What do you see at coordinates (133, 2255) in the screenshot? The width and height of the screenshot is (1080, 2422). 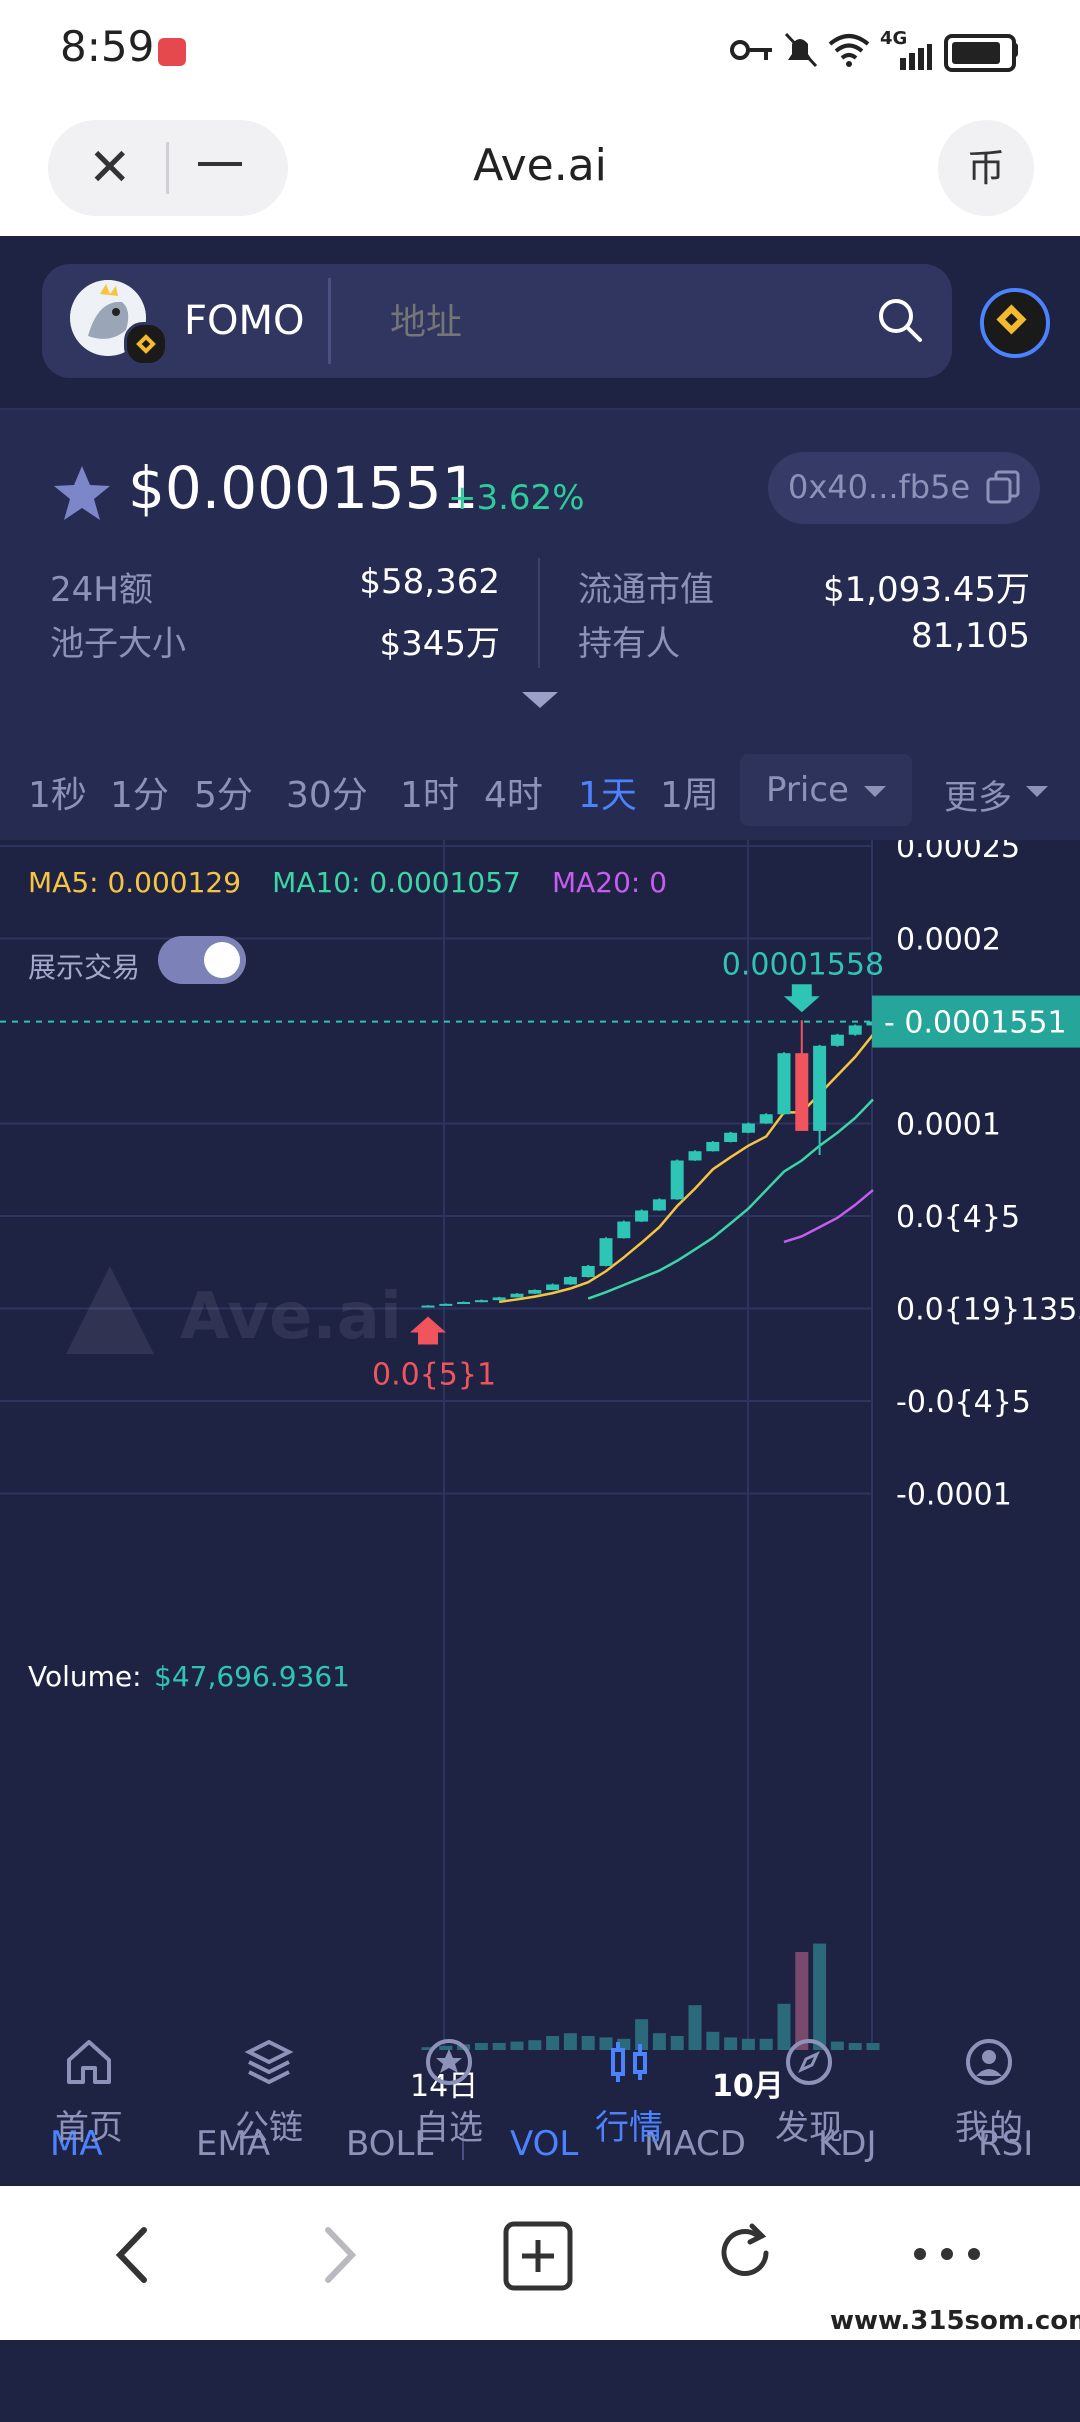 I see `back-icon` at bounding box center [133, 2255].